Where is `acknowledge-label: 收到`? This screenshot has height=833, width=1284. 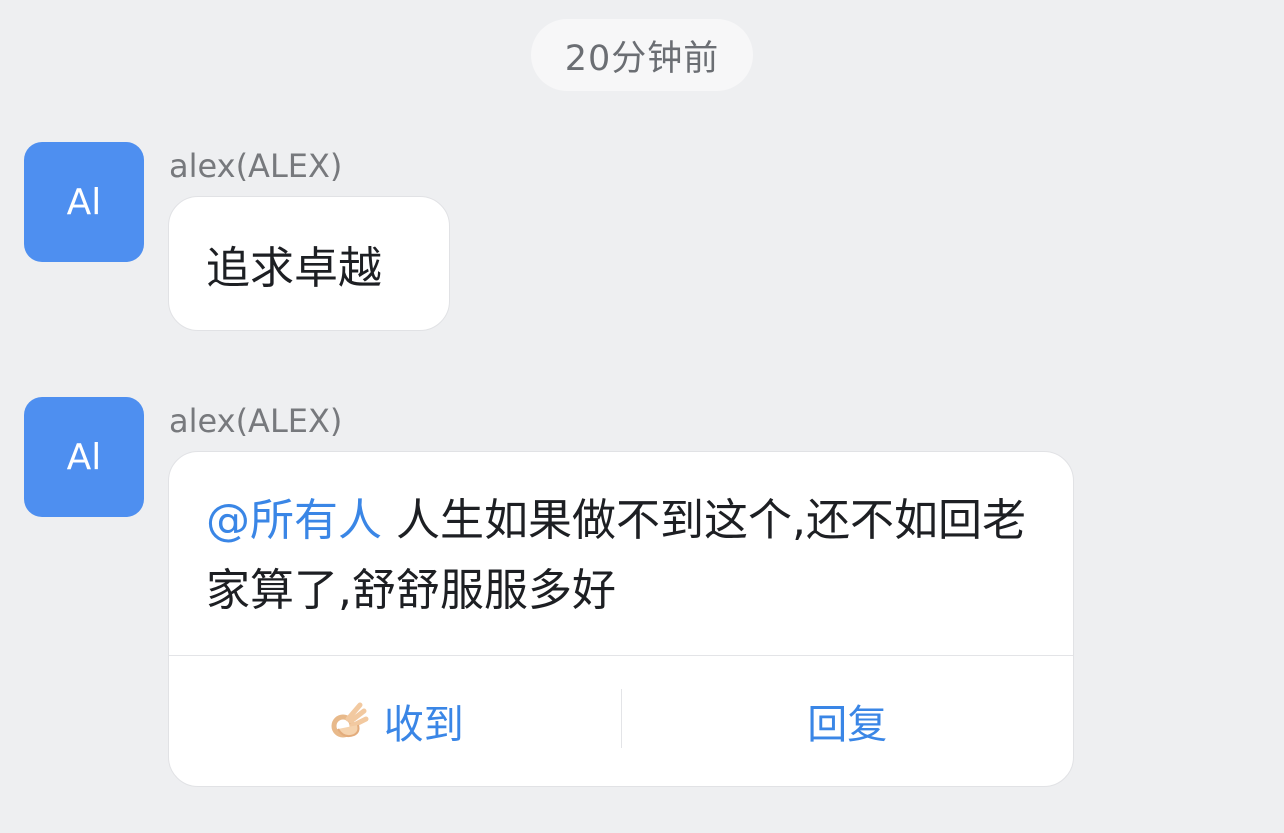 acknowledge-label: 收到 is located at coordinates (423, 725).